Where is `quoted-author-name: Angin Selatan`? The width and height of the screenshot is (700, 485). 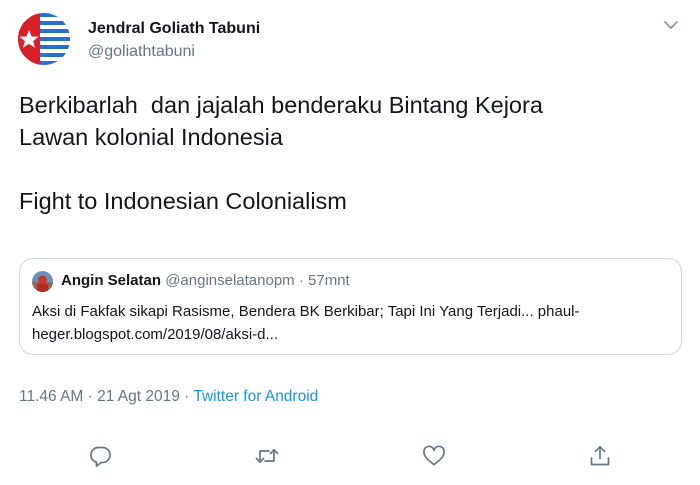
quoted-author-name: Angin Selatan is located at coordinates (111, 280).